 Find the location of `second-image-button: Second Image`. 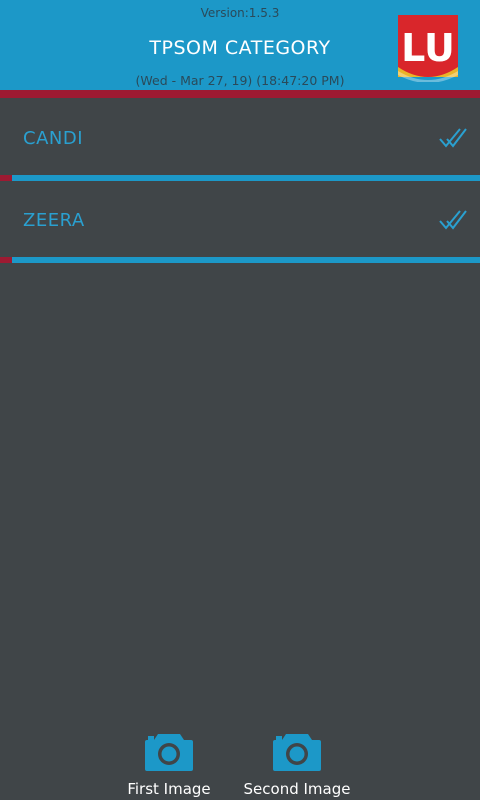

second-image-button: Second Image is located at coordinates (297, 764).